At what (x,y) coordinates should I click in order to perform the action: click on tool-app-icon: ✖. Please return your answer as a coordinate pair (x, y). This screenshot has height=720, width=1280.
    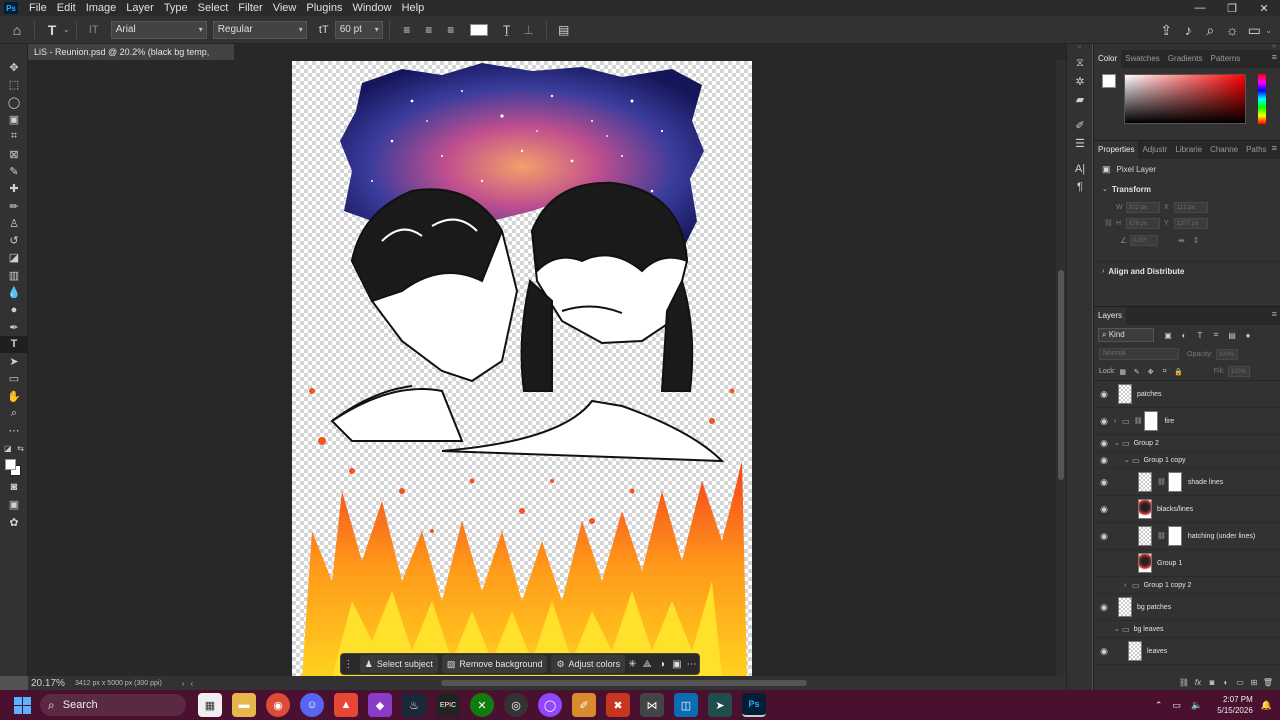
    Looking at the image, I should click on (618, 705).